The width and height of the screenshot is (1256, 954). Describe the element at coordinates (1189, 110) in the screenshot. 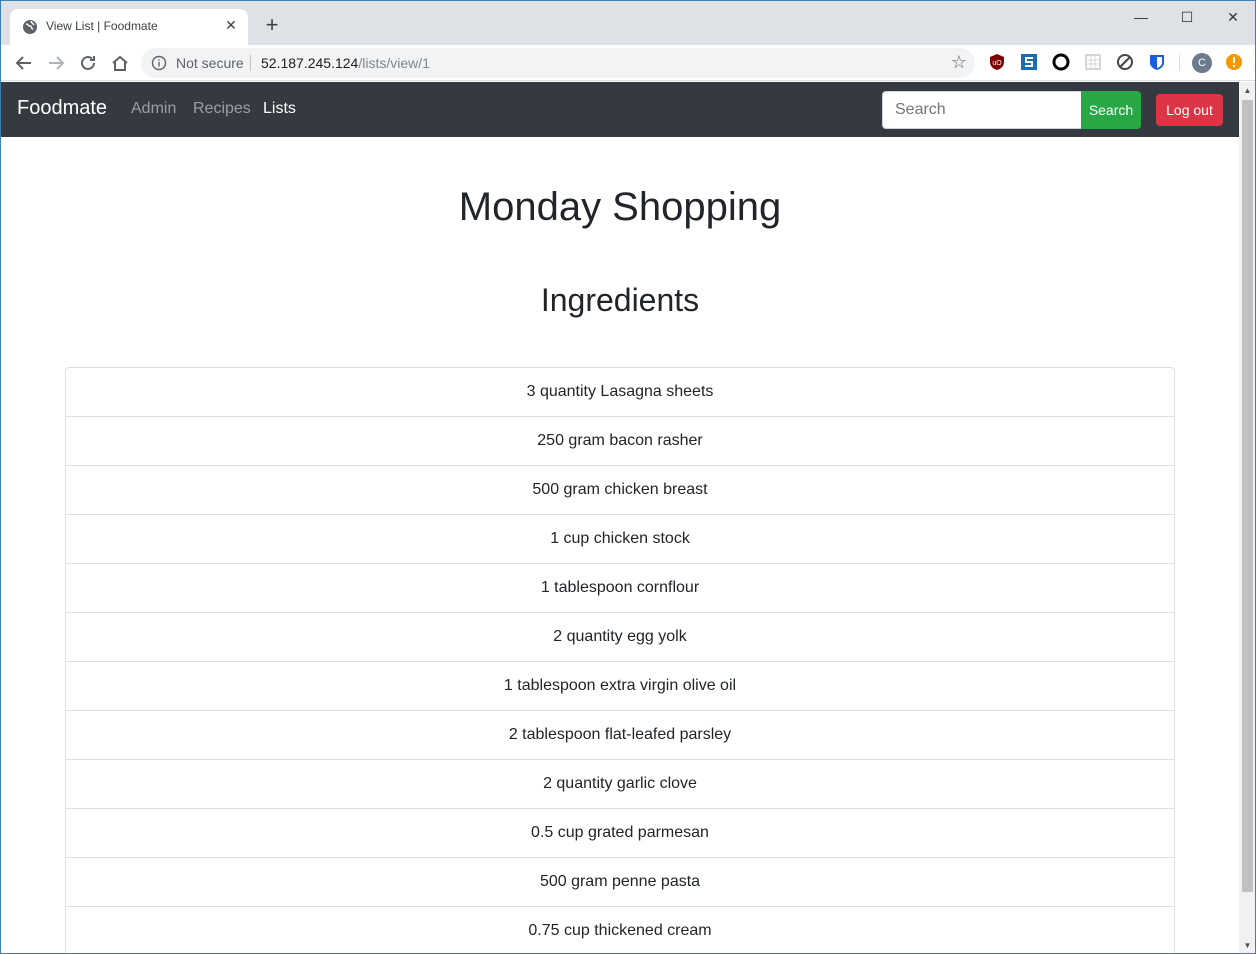

I see `logout-button: Log out` at that location.